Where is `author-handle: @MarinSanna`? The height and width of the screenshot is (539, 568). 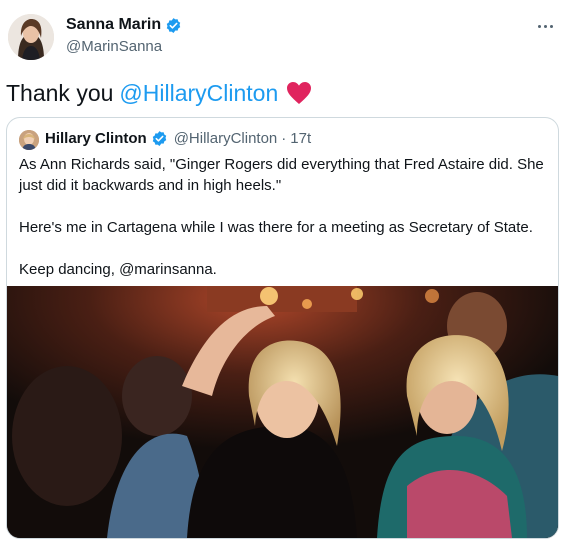
author-handle: @MarinSanna is located at coordinates (114, 46).